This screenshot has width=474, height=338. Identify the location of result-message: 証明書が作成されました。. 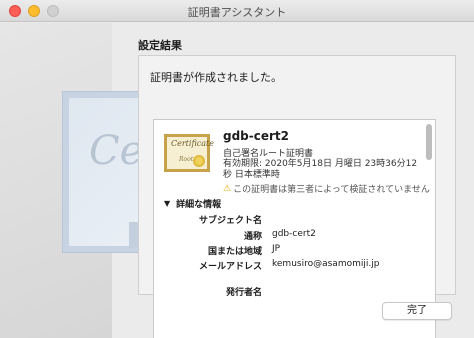
(216, 77).